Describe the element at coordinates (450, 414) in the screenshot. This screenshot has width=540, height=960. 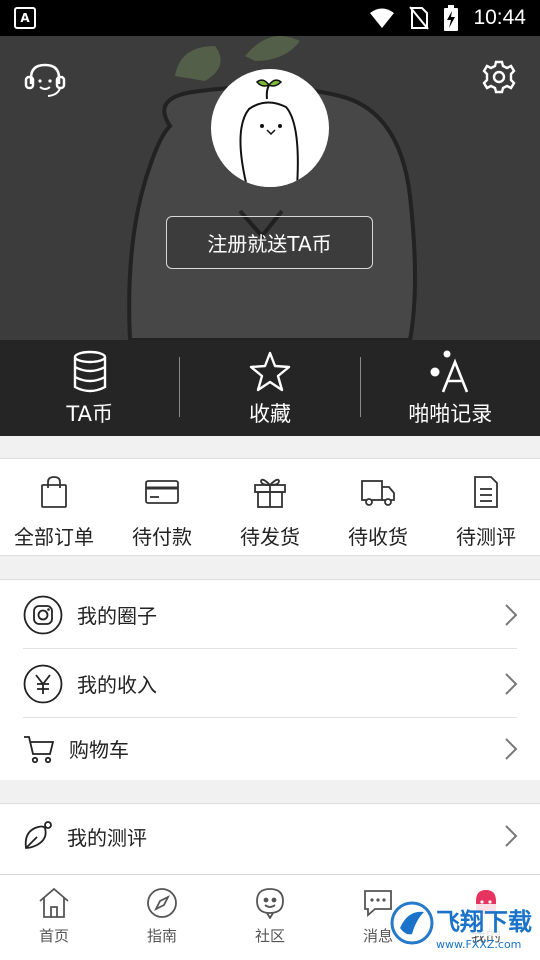
I see `stat-label: 啪啪记录` at that location.